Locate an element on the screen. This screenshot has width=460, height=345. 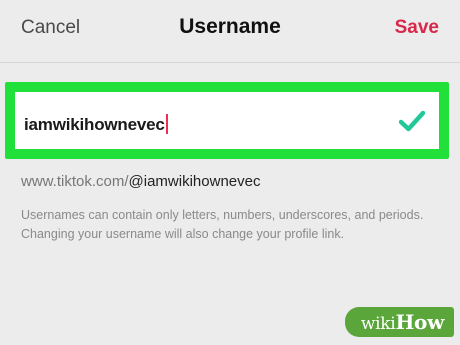
text-cursor is located at coordinates (166, 124).